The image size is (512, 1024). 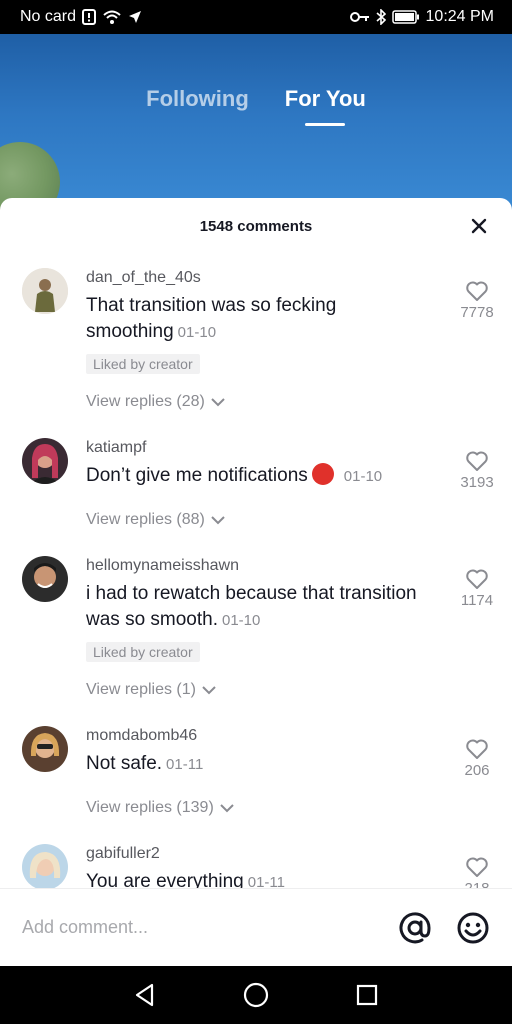 What do you see at coordinates (325, 106) in the screenshot?
I see `tab-for-you: For You` at bounding box center [325, 106].